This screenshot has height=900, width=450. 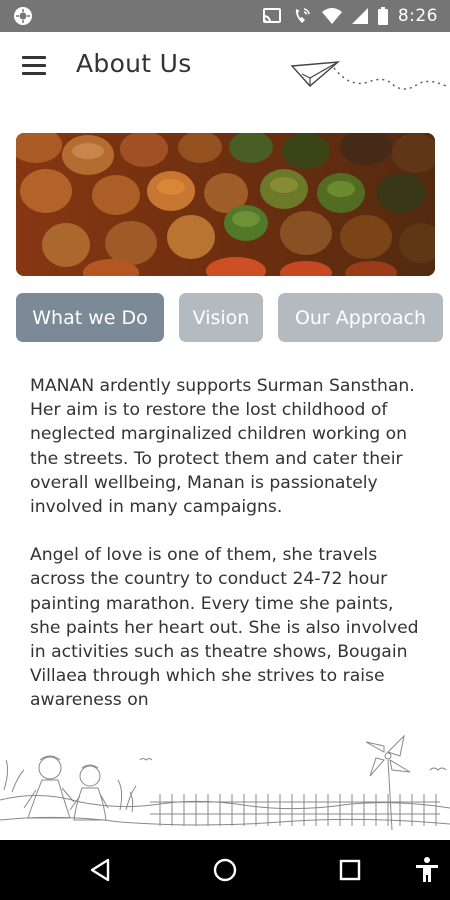 I want to click on page-title: About Us, so click(x=134, y=63).